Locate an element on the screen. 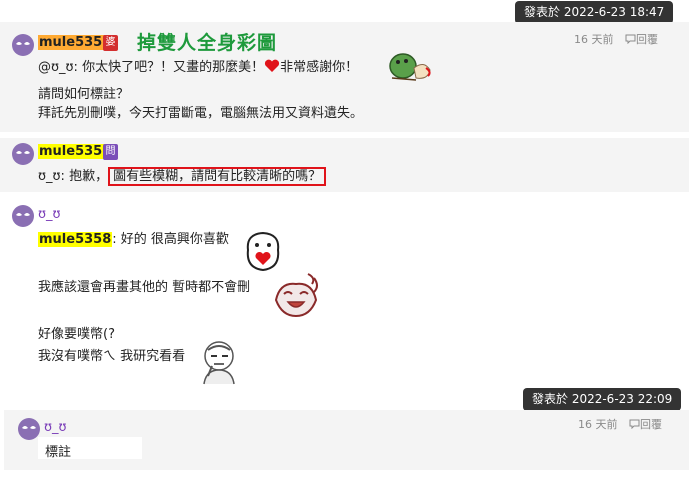  timestamp-tooltip-text: 發表於 2022-6-23 22:09 is located at coordinates (602, 399).